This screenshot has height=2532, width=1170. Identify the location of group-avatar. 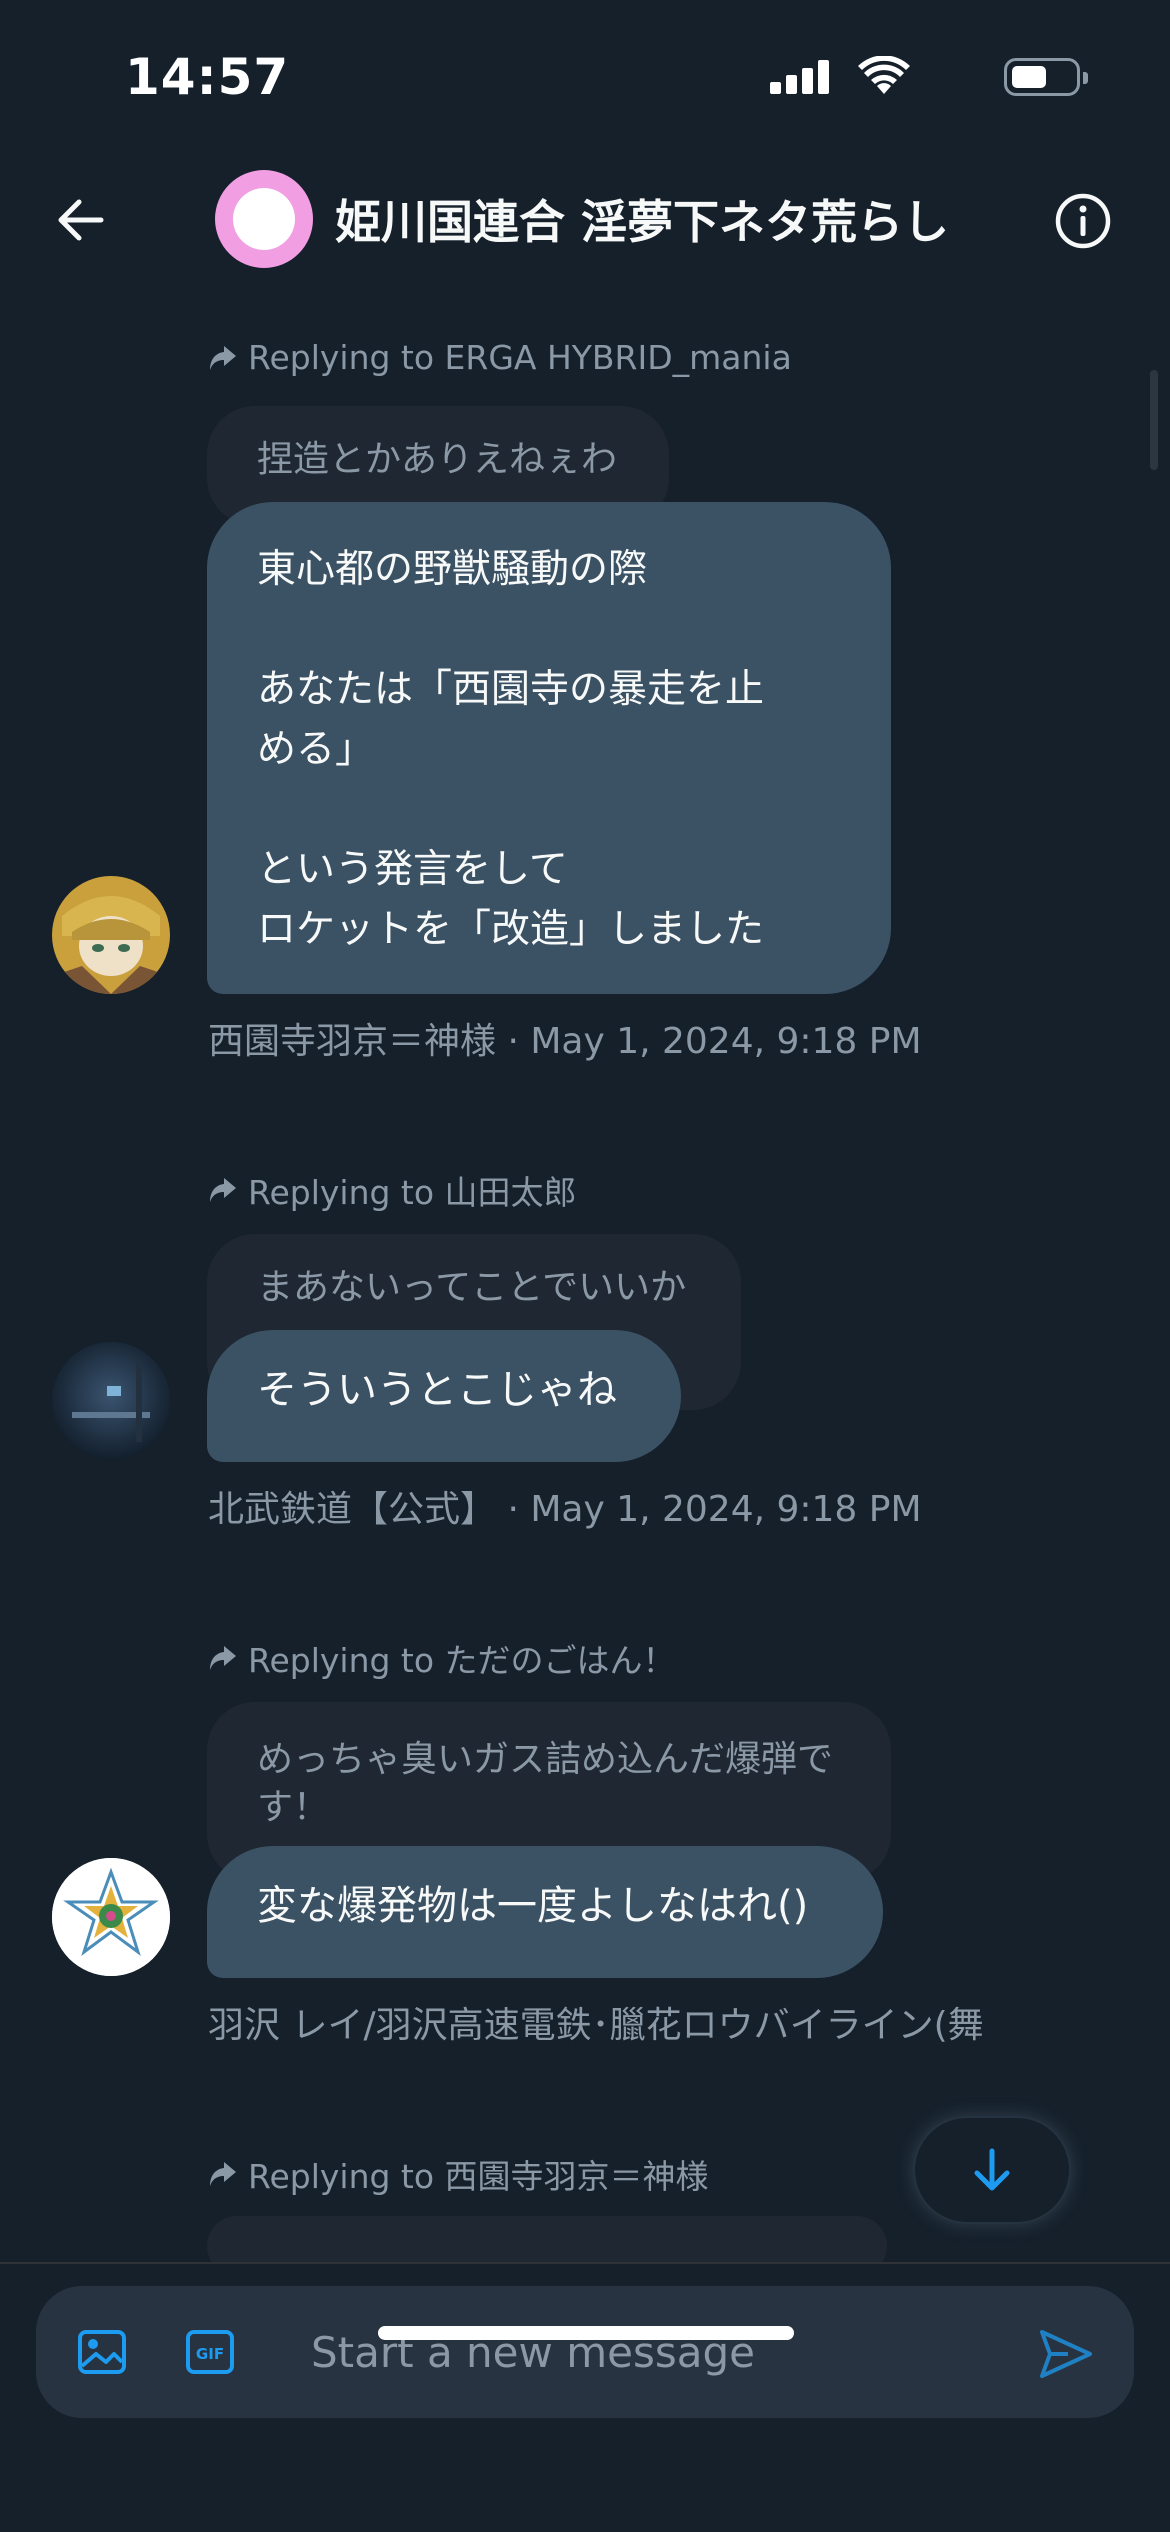
(264, 219).